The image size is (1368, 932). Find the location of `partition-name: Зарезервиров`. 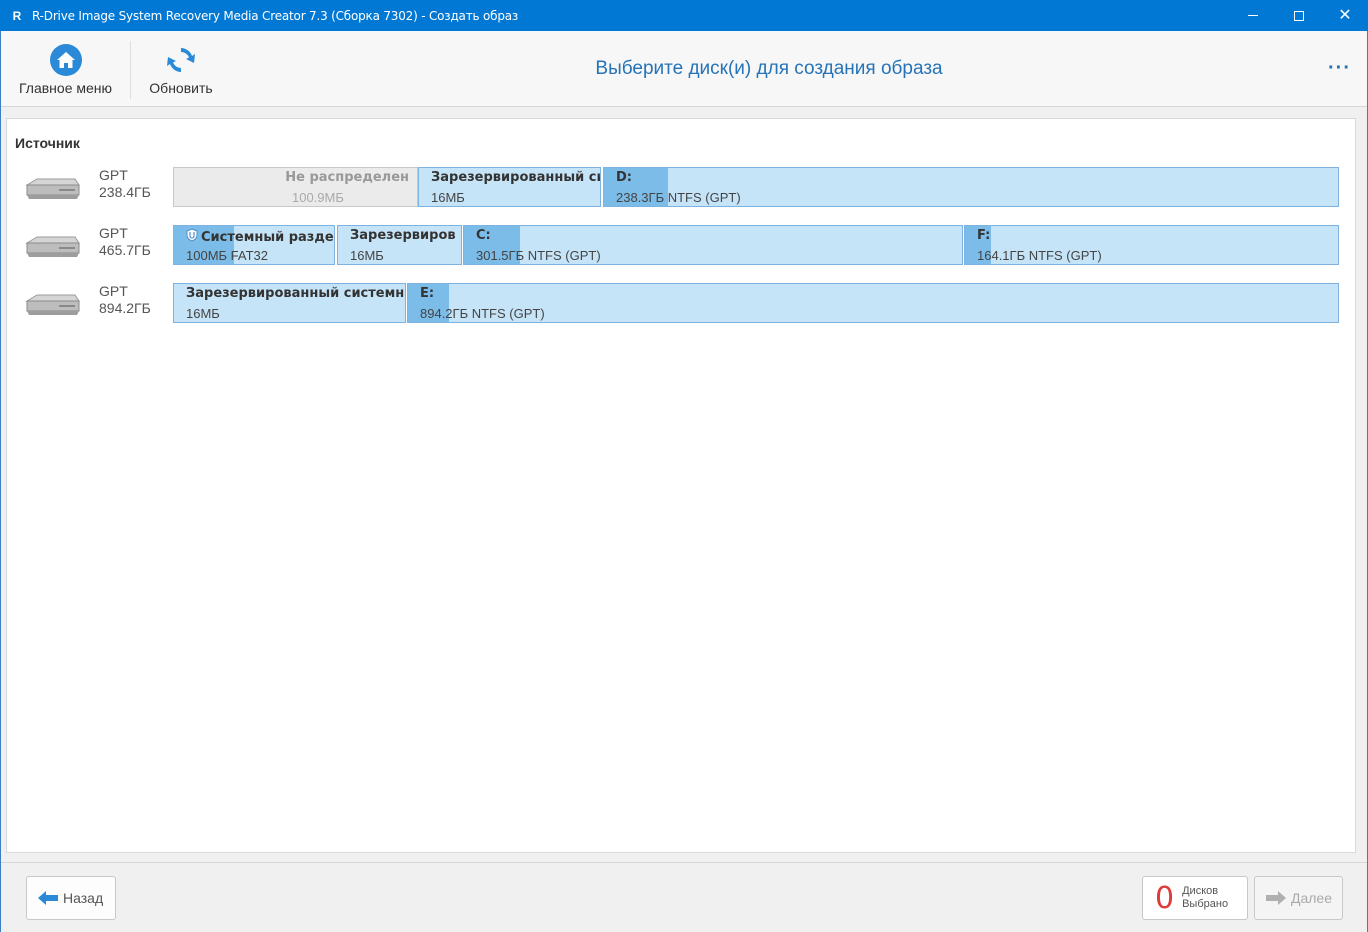

partition-name: Зарезервиров is located at coordinates (403, 235).